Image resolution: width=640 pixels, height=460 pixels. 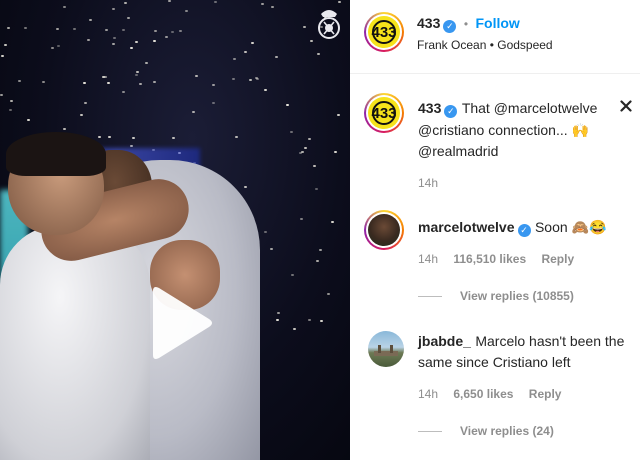 I want to click on player-hair, so click(x=56, y=154).